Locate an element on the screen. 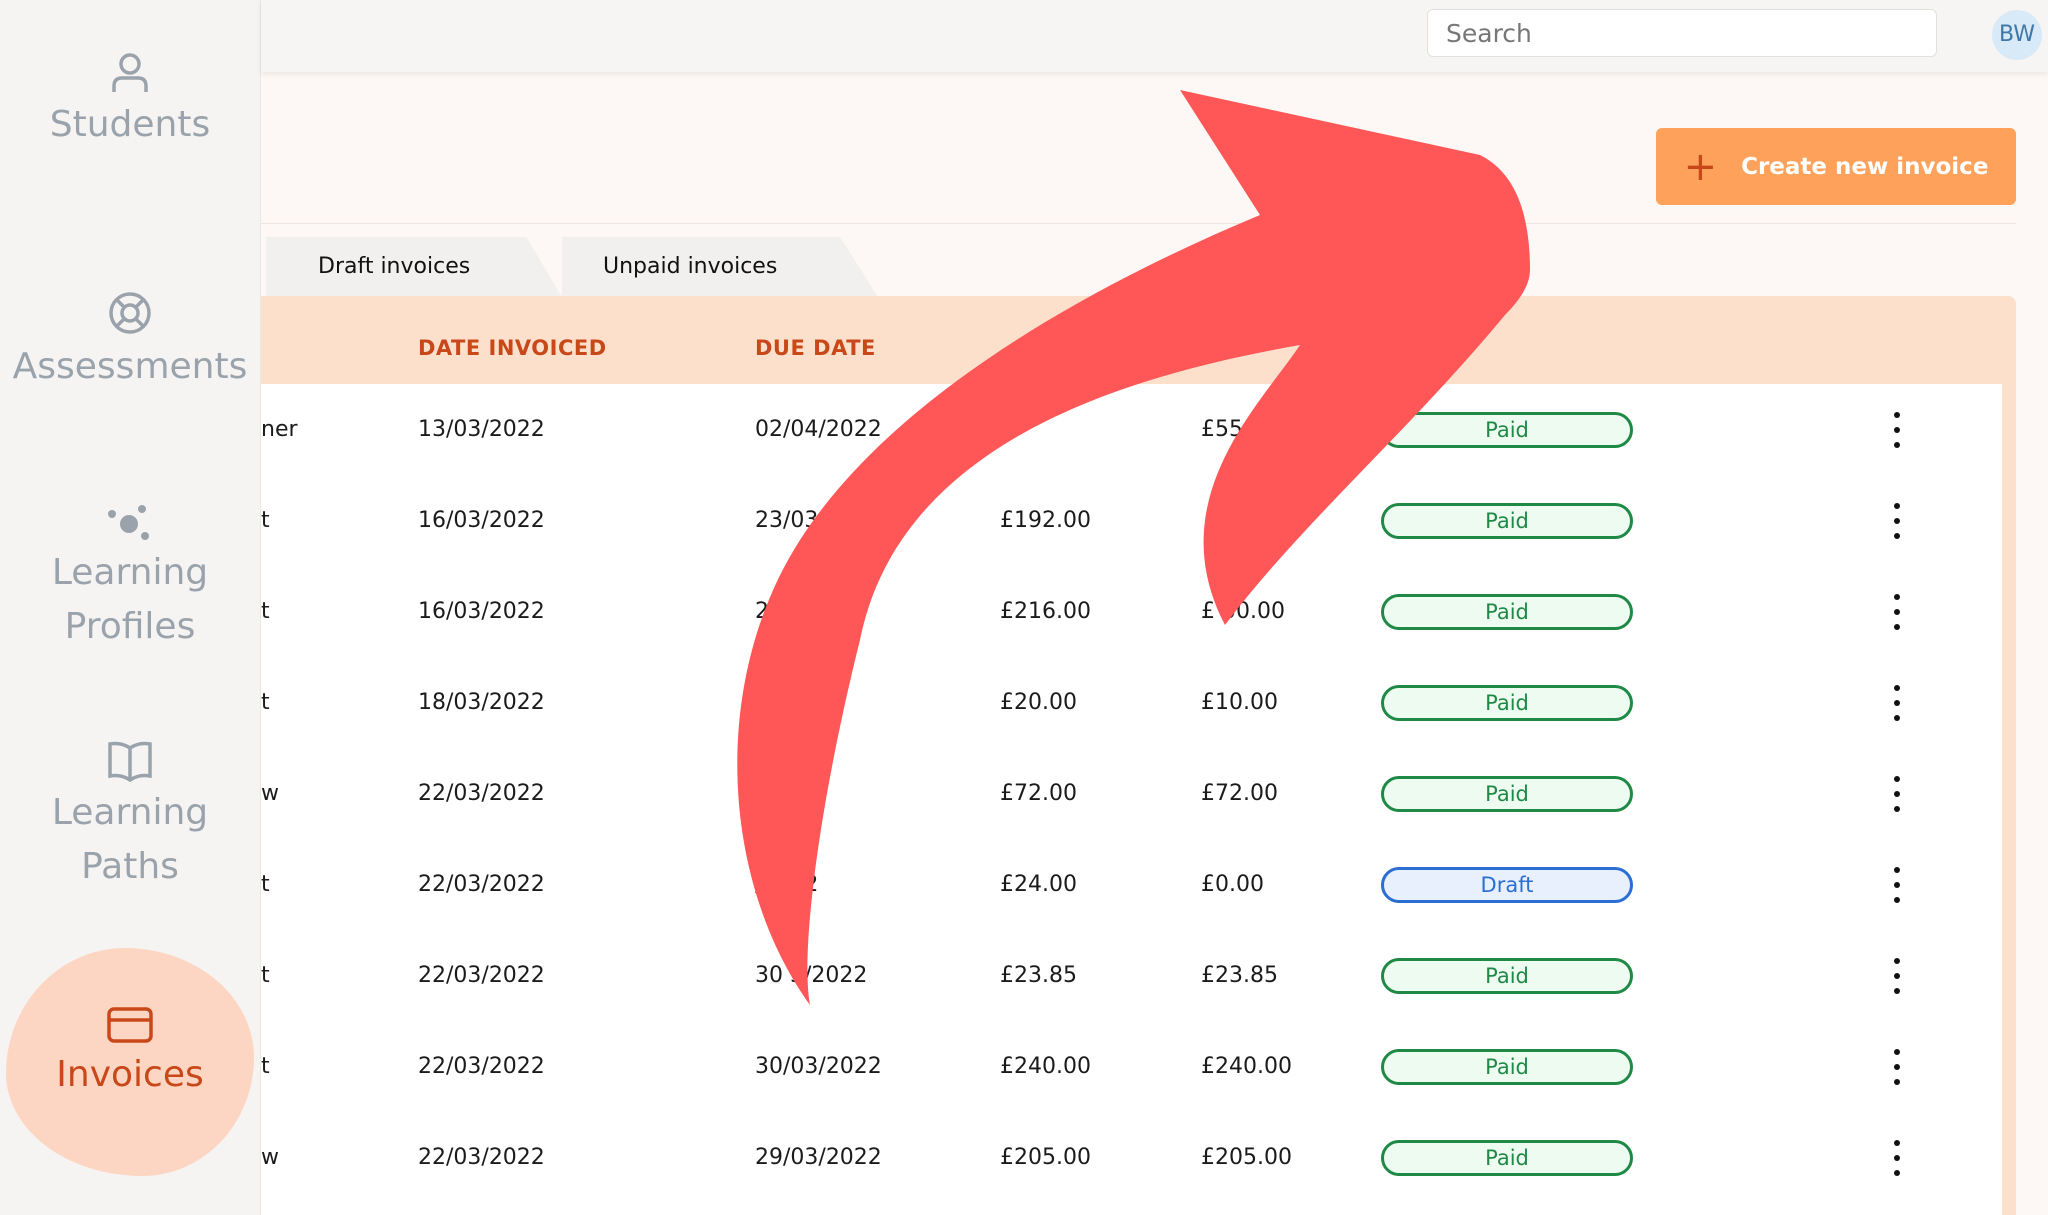 The image size is (2048, 1215). cell-total: £72.00 is located at coordinates (1038, 793).